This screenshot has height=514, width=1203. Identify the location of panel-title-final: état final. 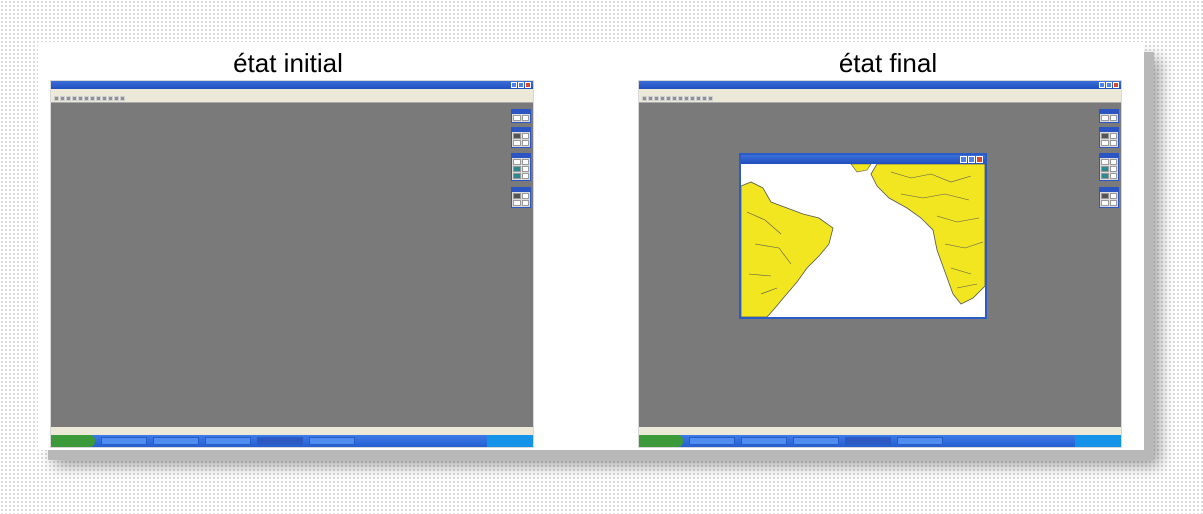
(888, 63).